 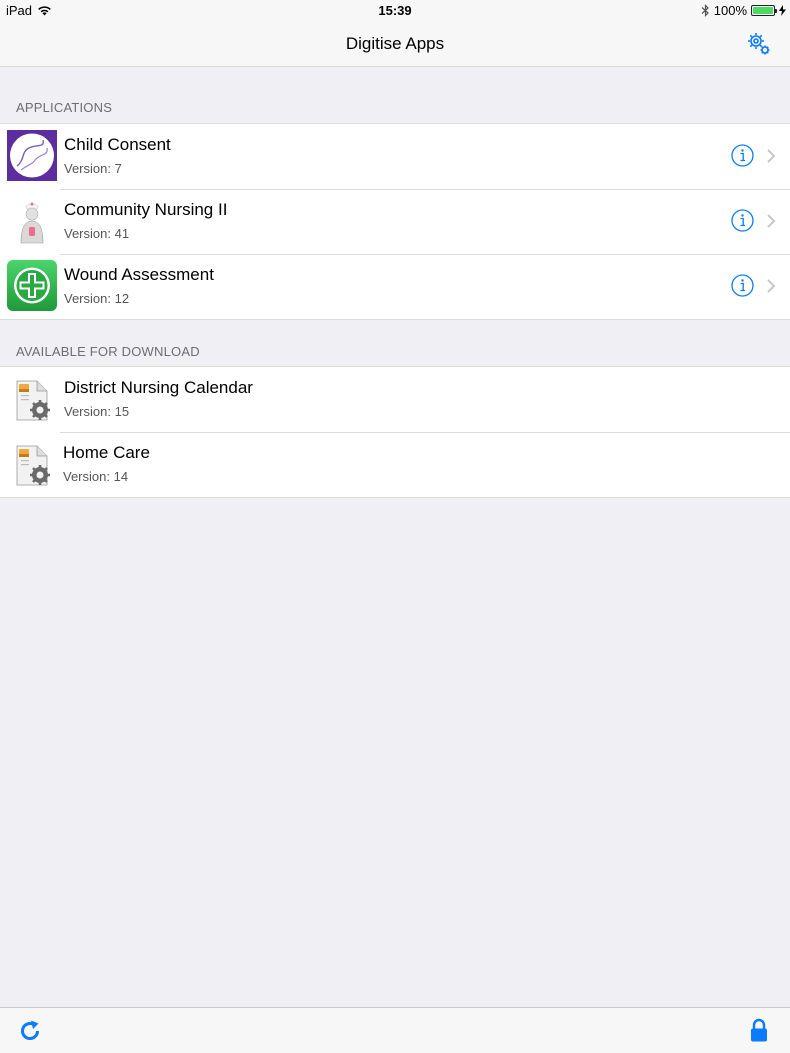 What do you see at coordinates (139, 274) in the screenshot?
I see `item-title: Wound Assessment` at bounding box center [139, 274].